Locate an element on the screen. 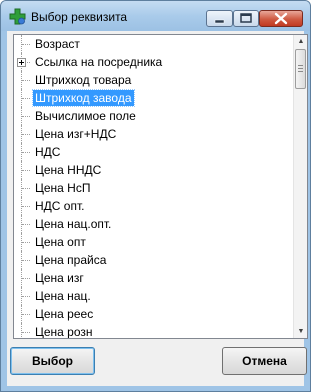  green-cross-app-icon is located at coordinates (17, 16).